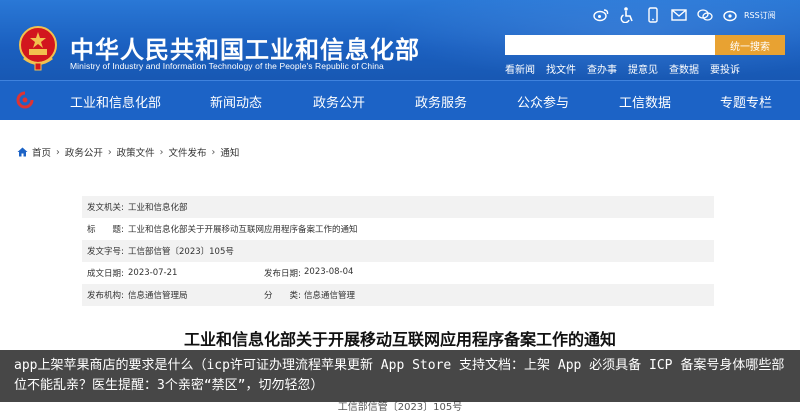 The image size is (800, 415). Describe the element at coordinates (339, 101) in the screenshot. I see `nav-item-government-affairs: 政务公开` at that location.